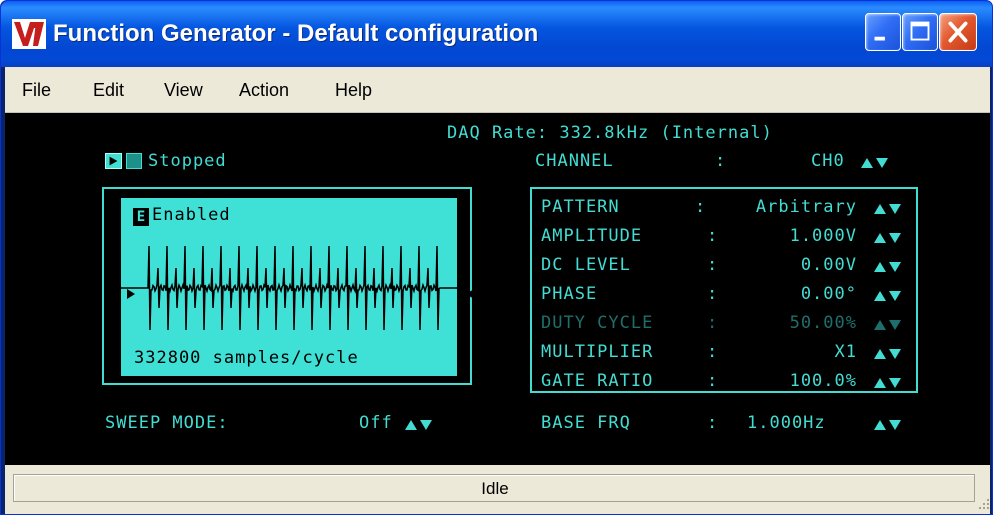 This screenshot has width=993, height=515. What do you see at coordinates (846, 352) in the screenshot?
I see `param-value: X1` at bounding box center [846, 352].